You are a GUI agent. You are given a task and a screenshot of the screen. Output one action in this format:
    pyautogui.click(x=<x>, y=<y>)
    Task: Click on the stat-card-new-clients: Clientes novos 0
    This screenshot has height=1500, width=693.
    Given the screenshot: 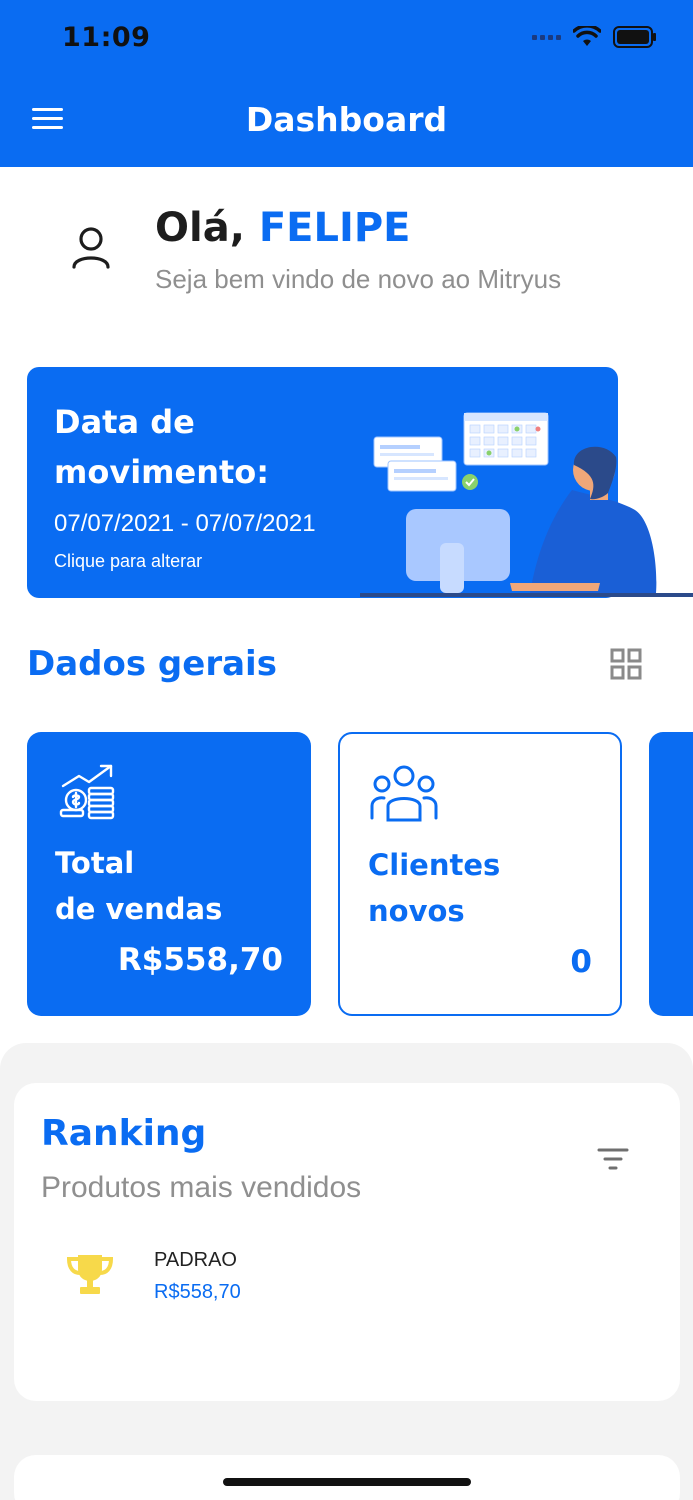 What is the action you would take?
    pyautogui.click(x=480, y=874)
    